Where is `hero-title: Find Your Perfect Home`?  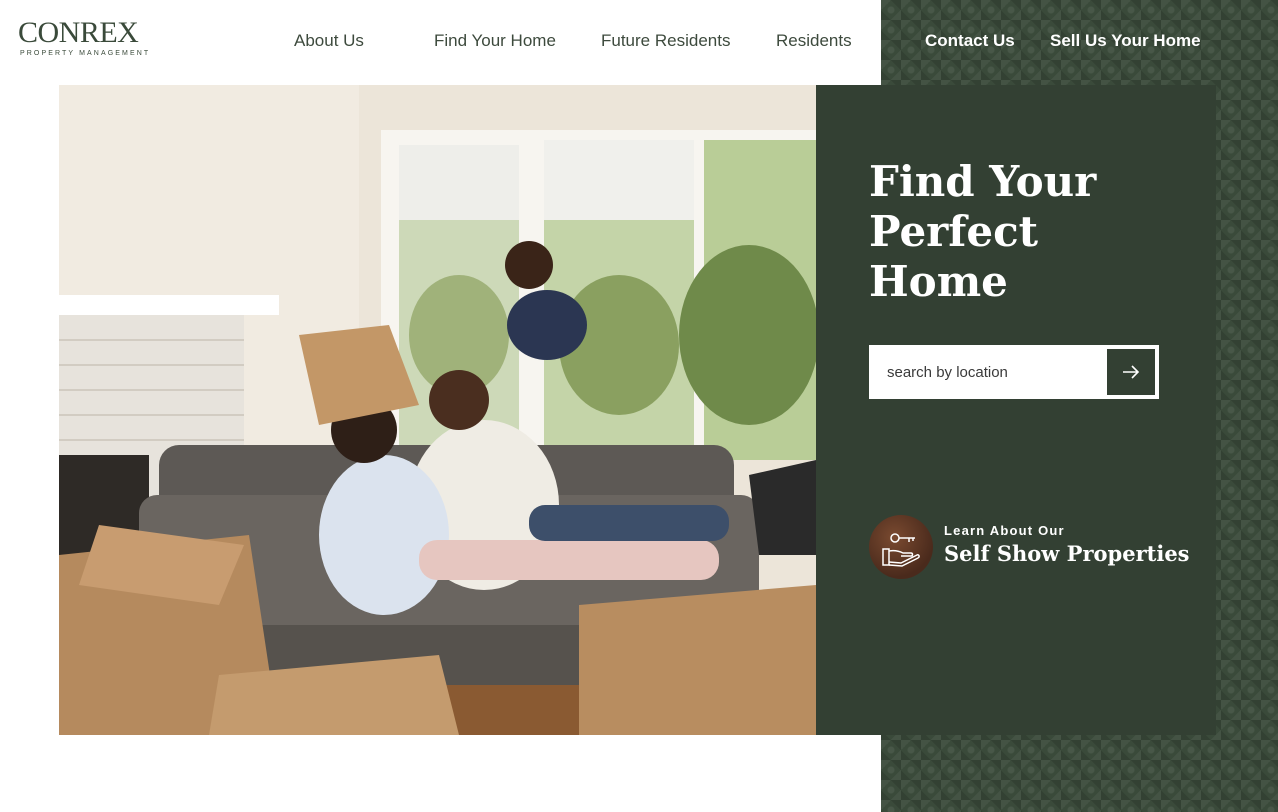
hero-title: Find Your Perfect Home is located at coordinates (1029, 232).